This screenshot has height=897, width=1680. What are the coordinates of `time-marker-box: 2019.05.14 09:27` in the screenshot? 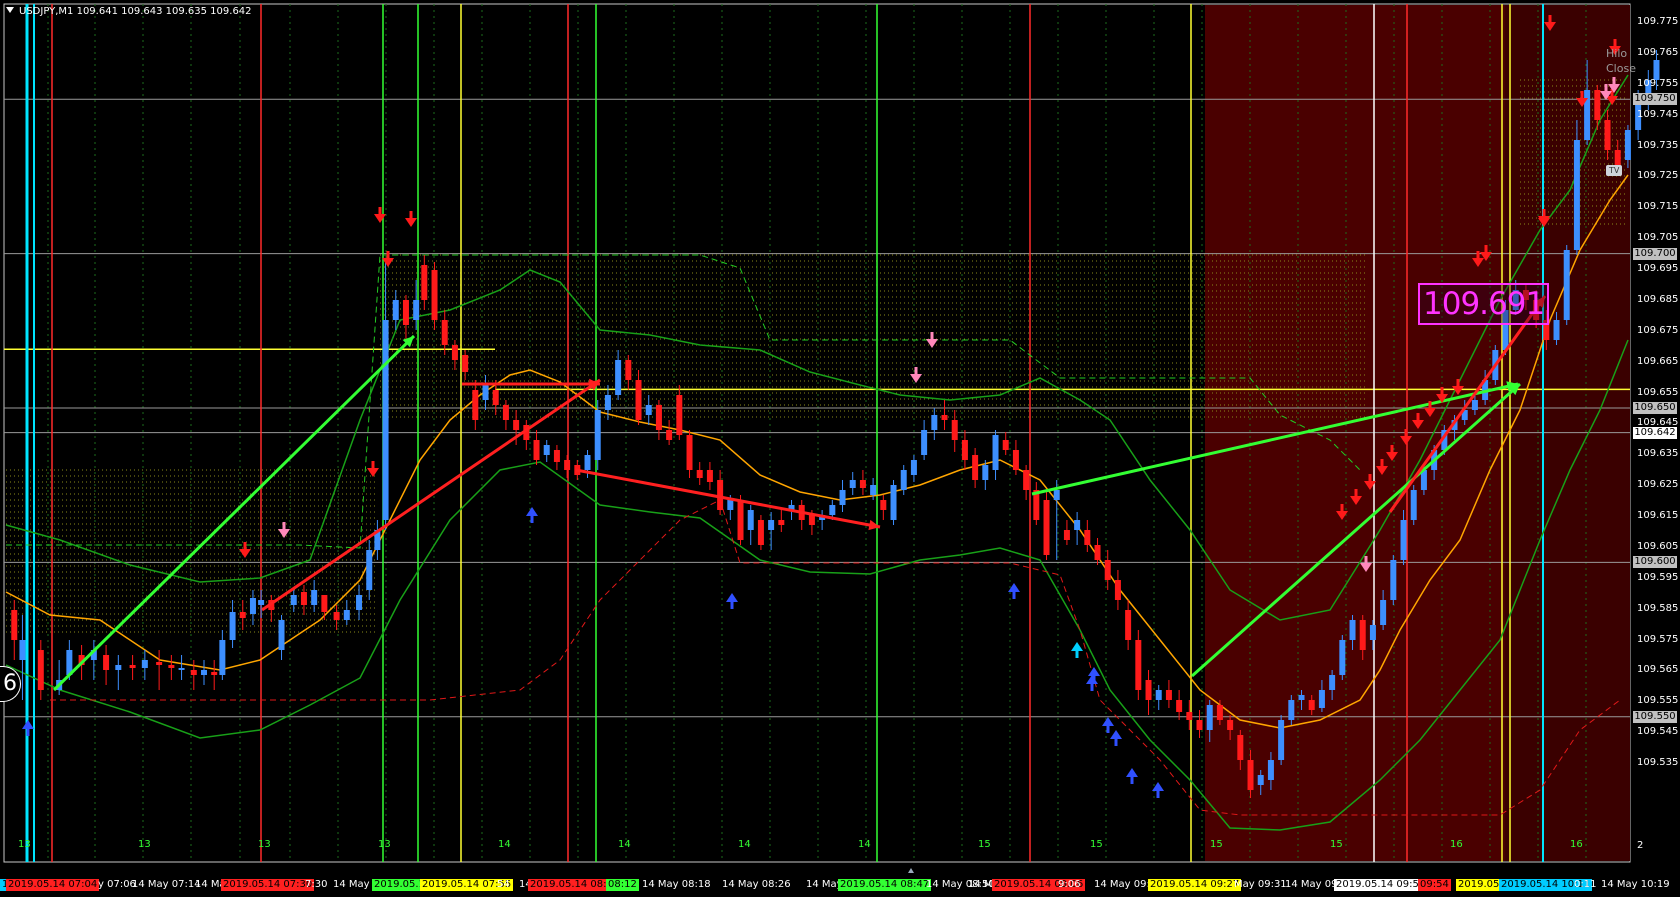 It's located at (1195, 885).